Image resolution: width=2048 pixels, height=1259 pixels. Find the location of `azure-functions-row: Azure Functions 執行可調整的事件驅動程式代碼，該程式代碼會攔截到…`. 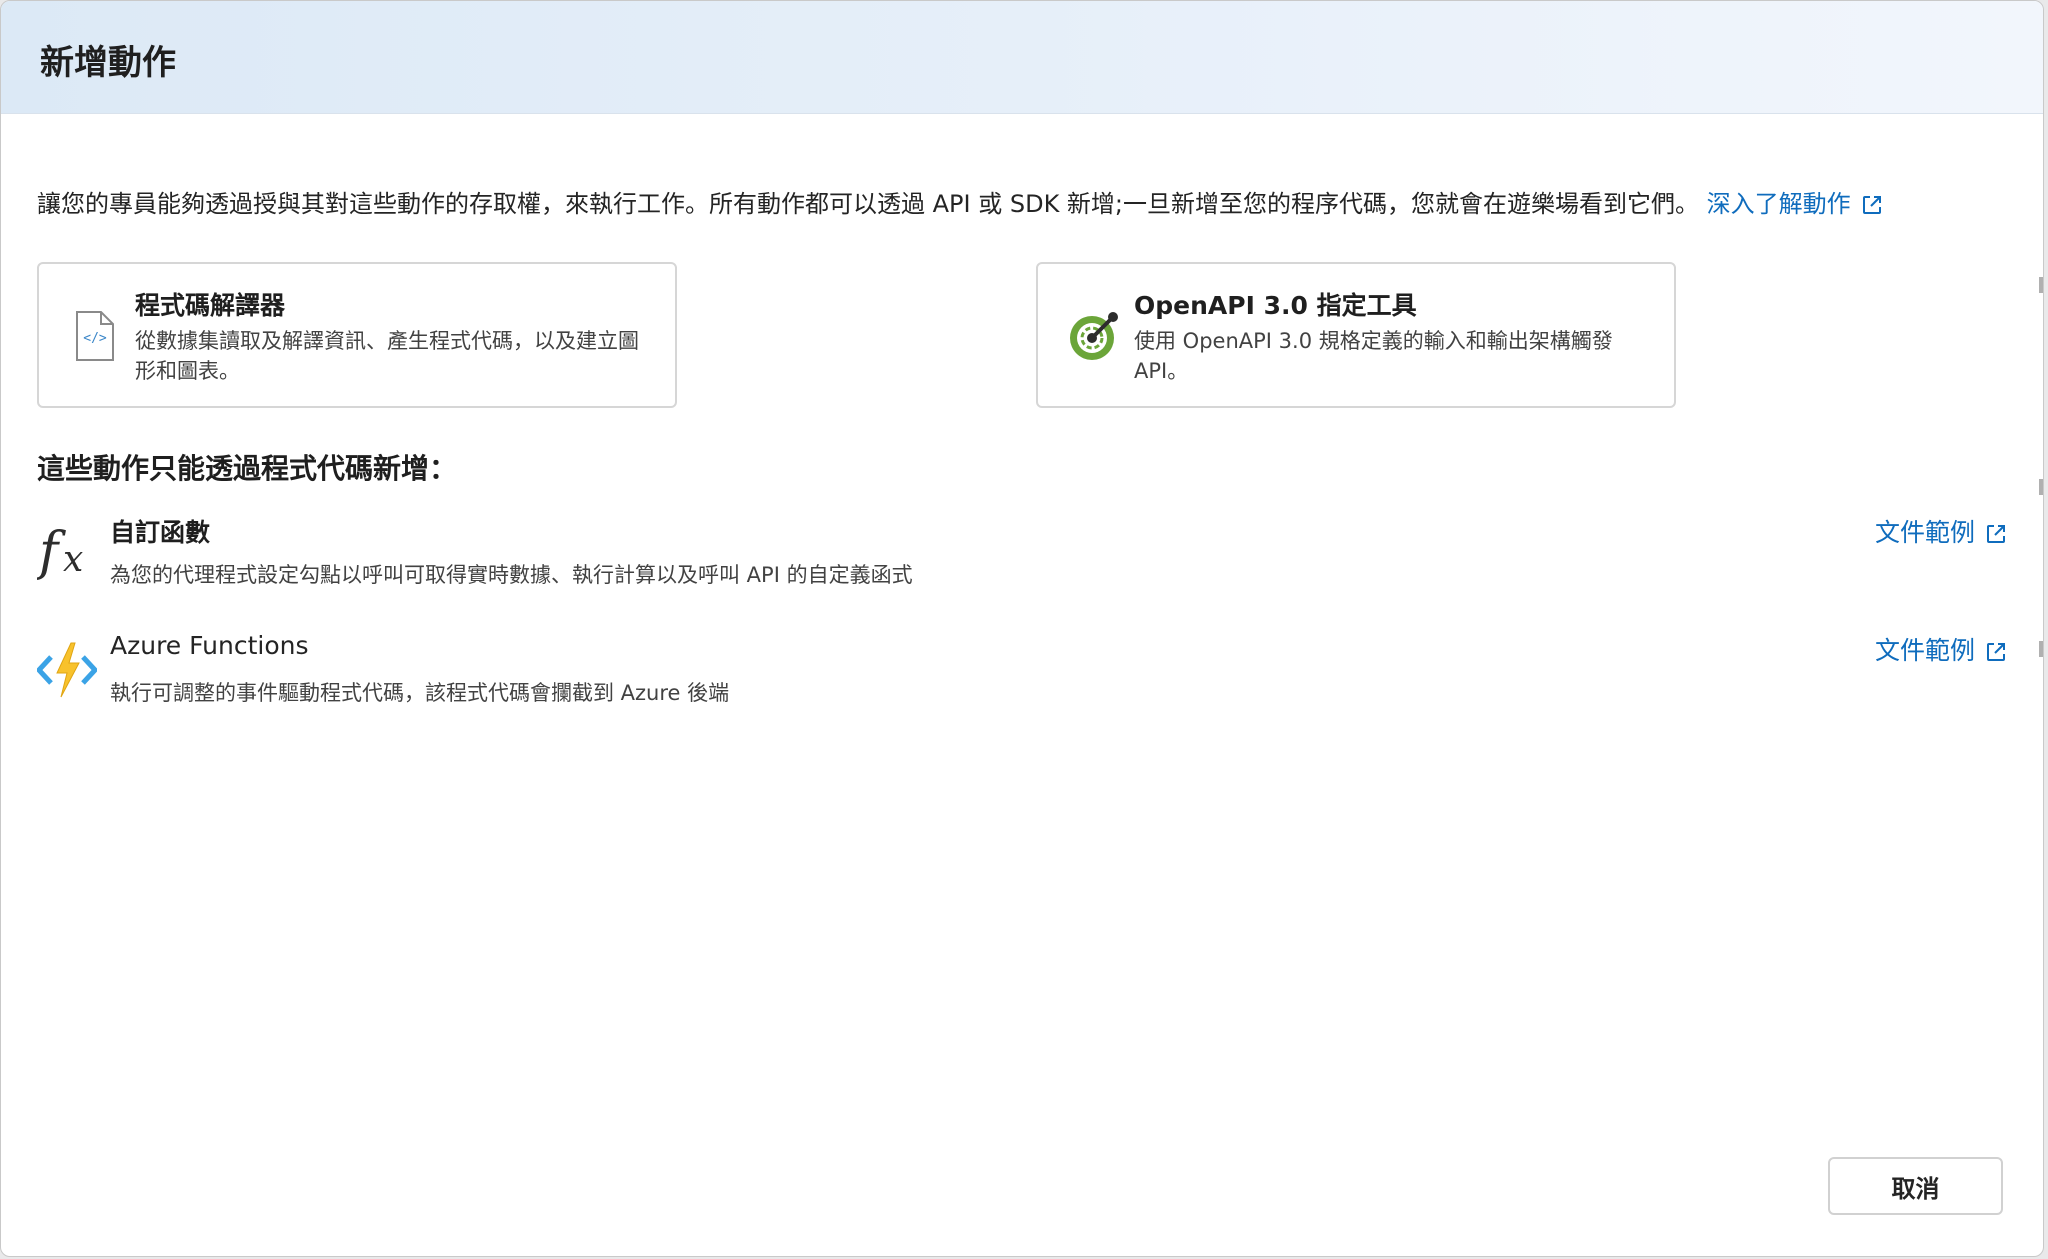

azure-functions-row: Azure Functions 執行可調整的事件驅動程式代碼，該程式代碼會攔截到… is located at coordinates (1022, 671).